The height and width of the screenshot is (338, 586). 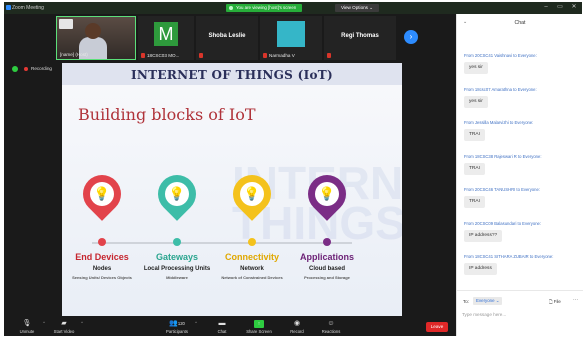 What do you see at coordinates (437, 327) in the screenshot?
I see `leave-button: Leave` at bounding box center [437, 327].